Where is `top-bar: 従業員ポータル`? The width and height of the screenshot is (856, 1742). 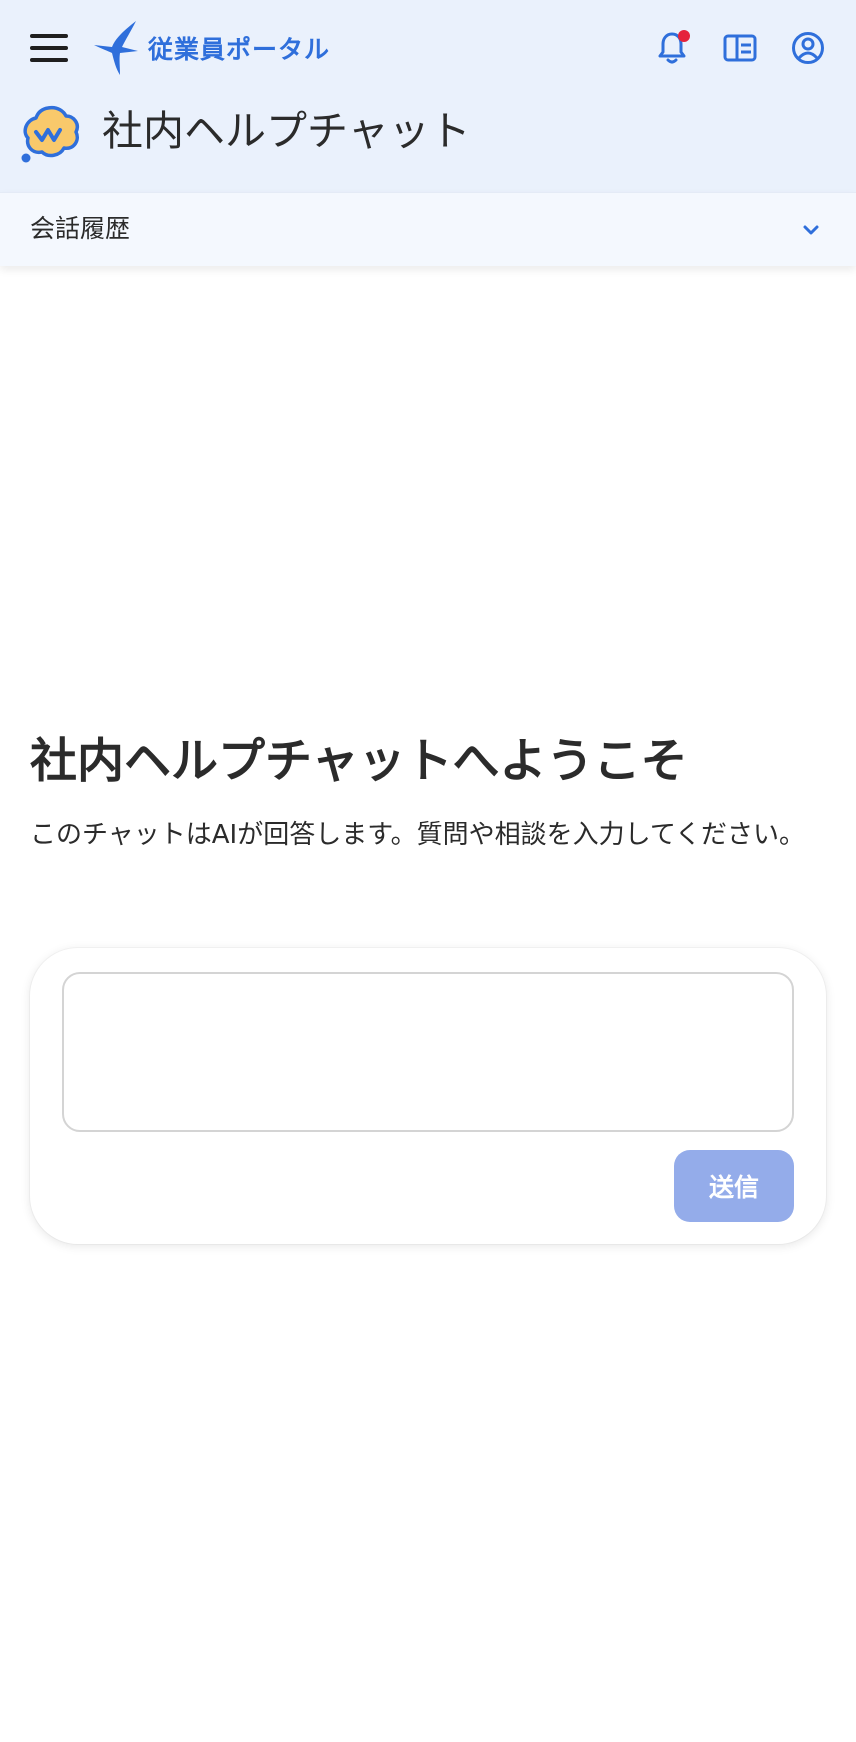 top-bar: 従業員ポータル is located at coordinates (428, 48).